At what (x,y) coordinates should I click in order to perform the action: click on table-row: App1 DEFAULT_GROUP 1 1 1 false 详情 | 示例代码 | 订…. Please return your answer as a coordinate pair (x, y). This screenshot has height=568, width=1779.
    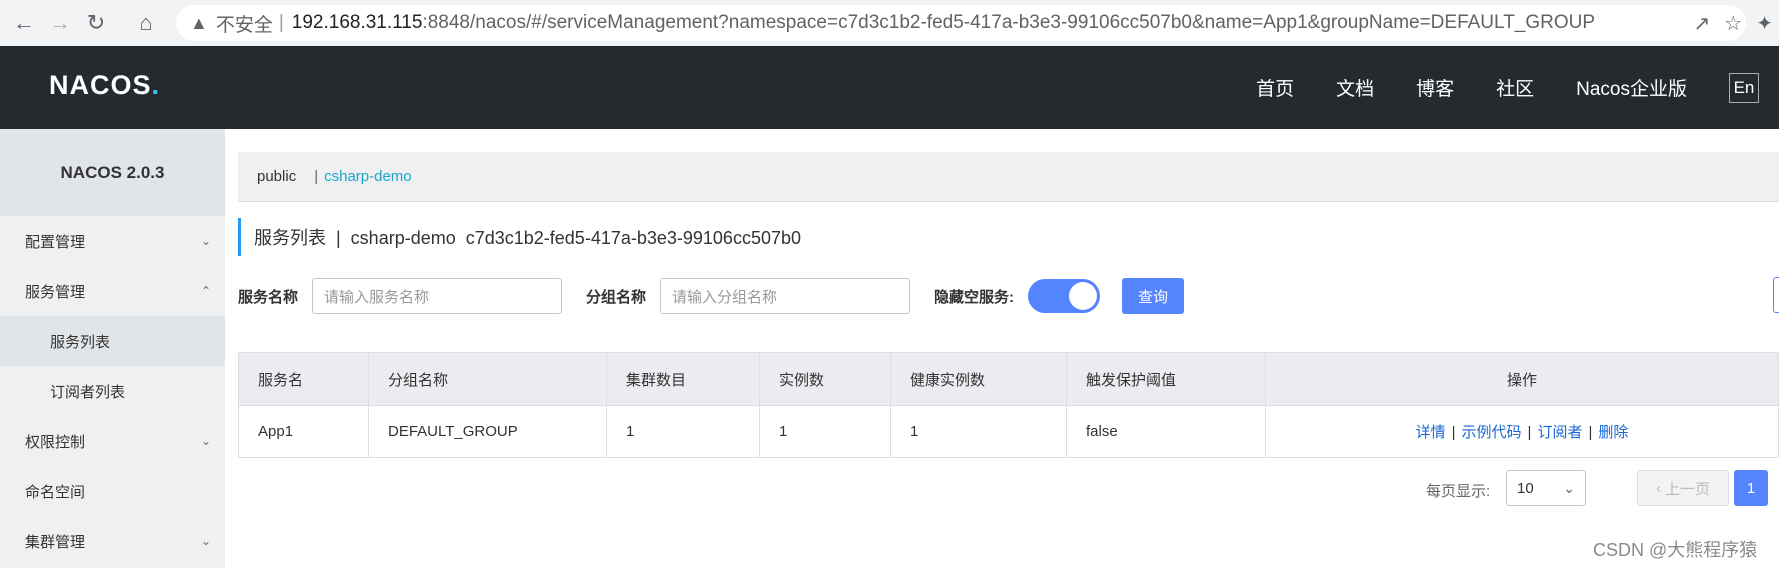
    Looking at the image, I should click on (1008, 431).